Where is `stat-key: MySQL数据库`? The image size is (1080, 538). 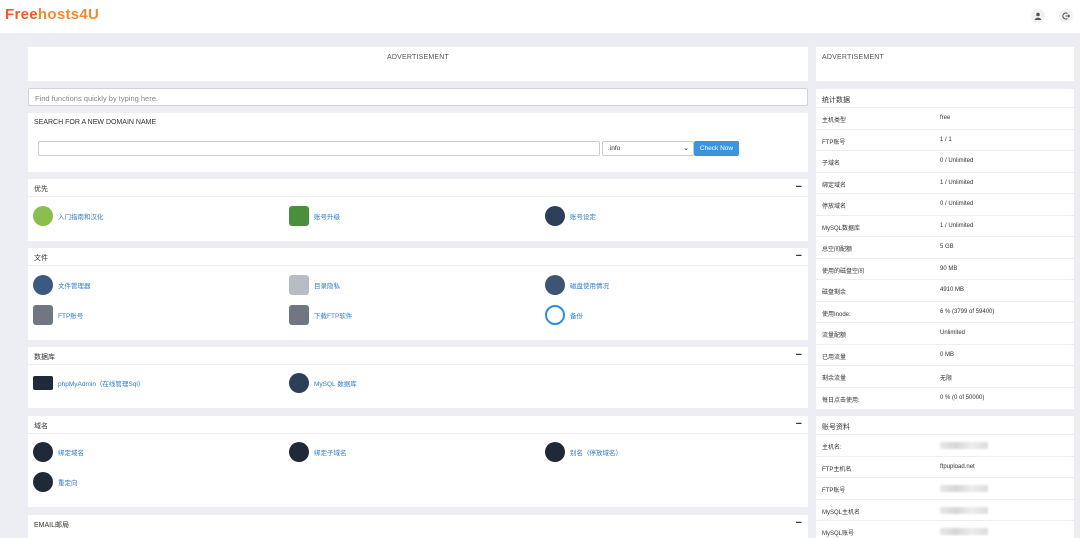
stat-key: MySQL数据库 is located at coordinates (841, 228).